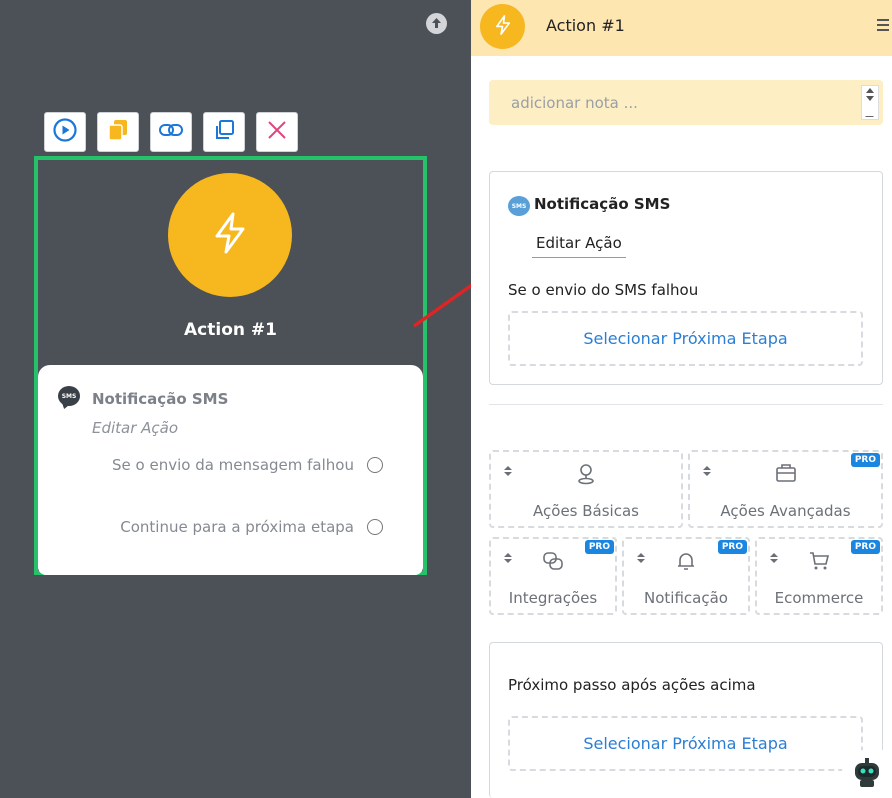  Describe the element at coordinates (602, 204) in the screenshot. I see `sms-card-title: Notificação SMS` at that location.